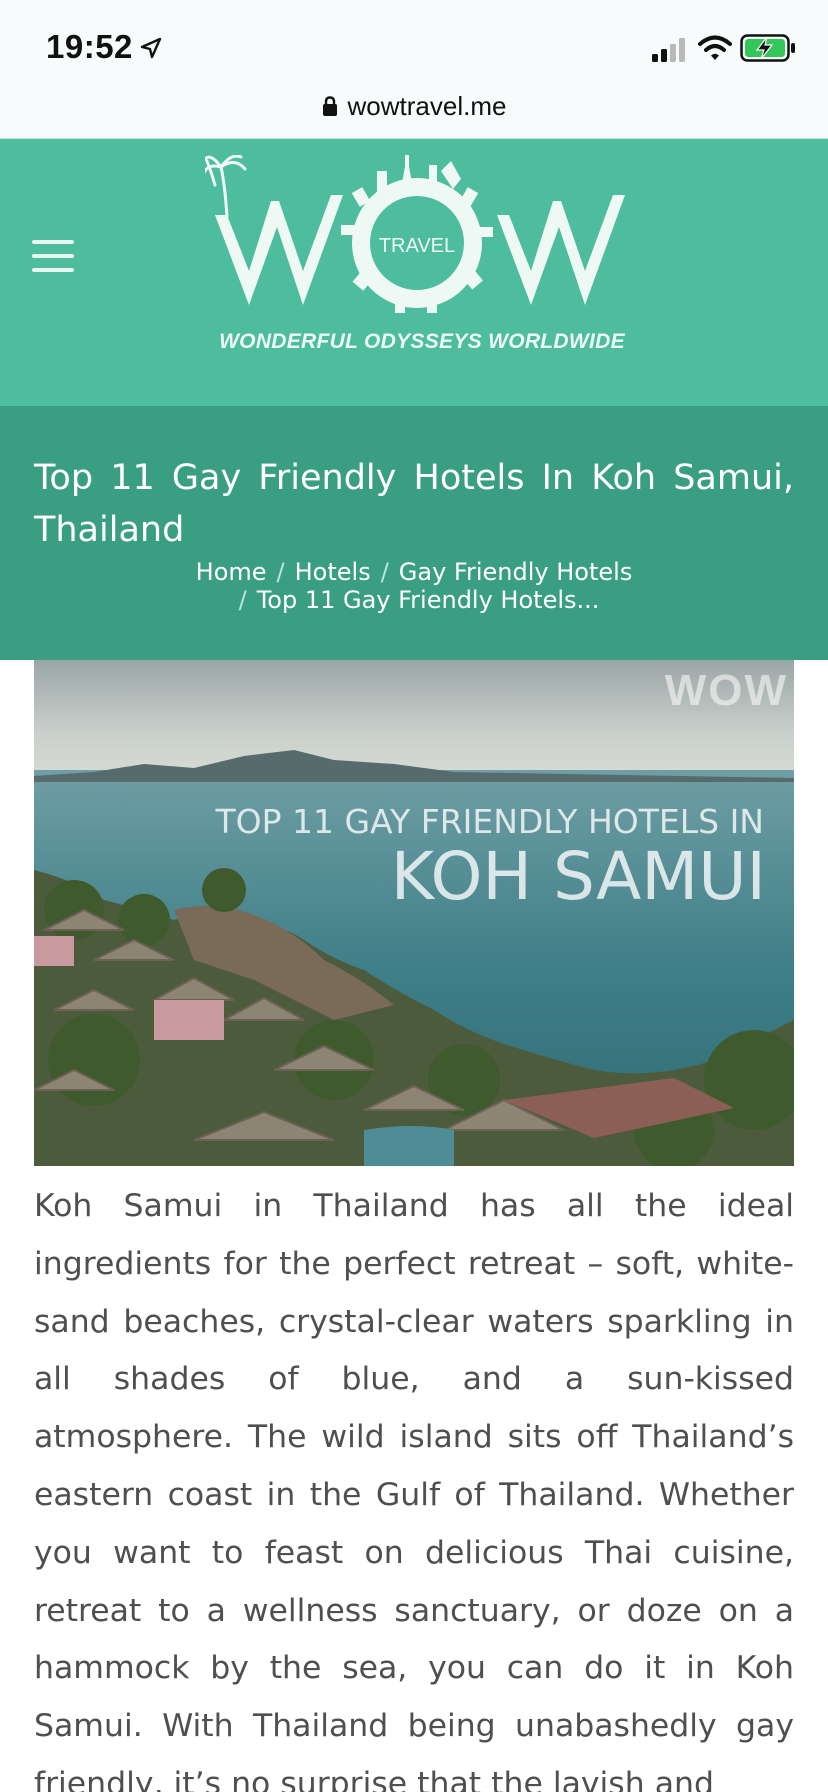  I want to click on cellular-signal-icon, so click(668, 50).